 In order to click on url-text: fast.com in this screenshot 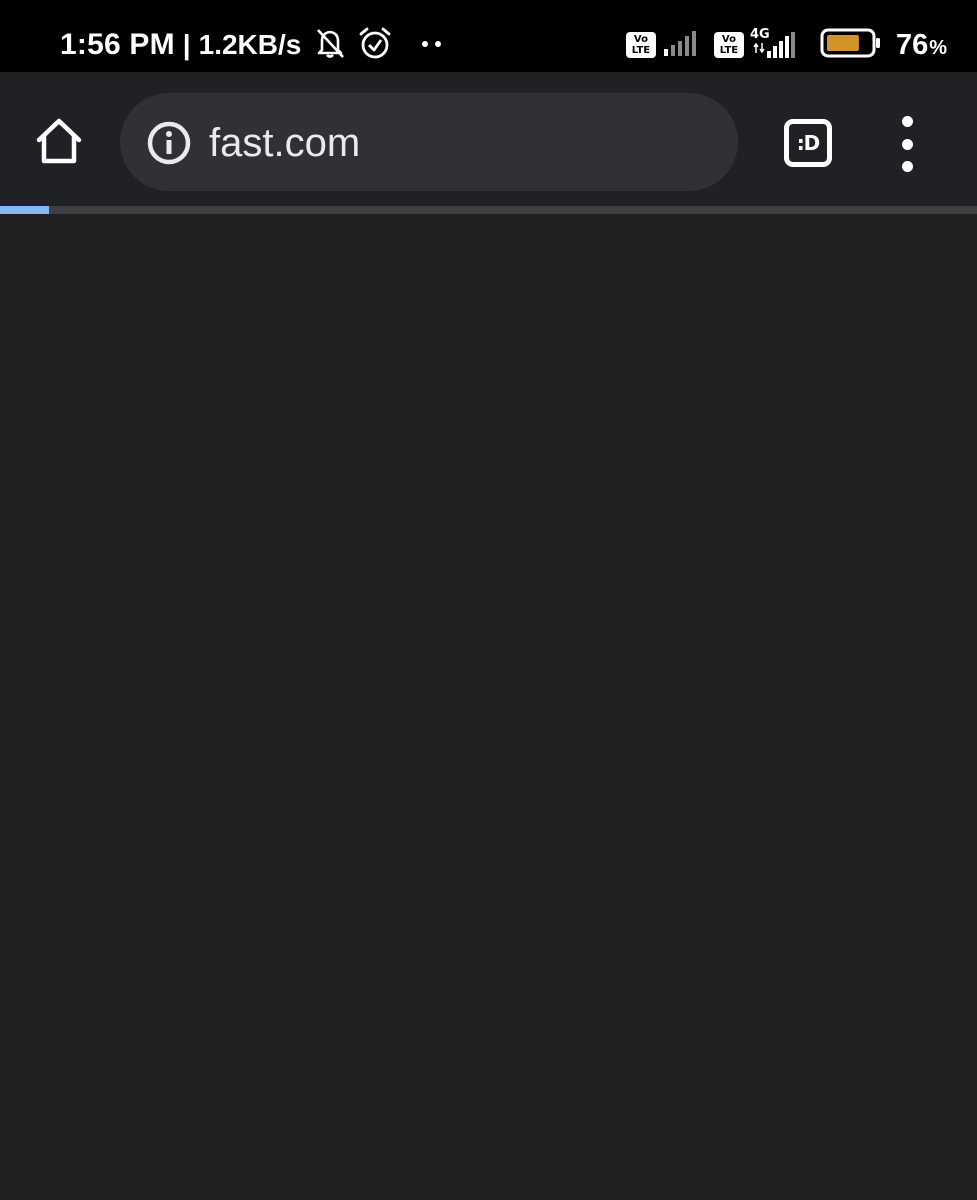, I will do `click(284, 143)`.